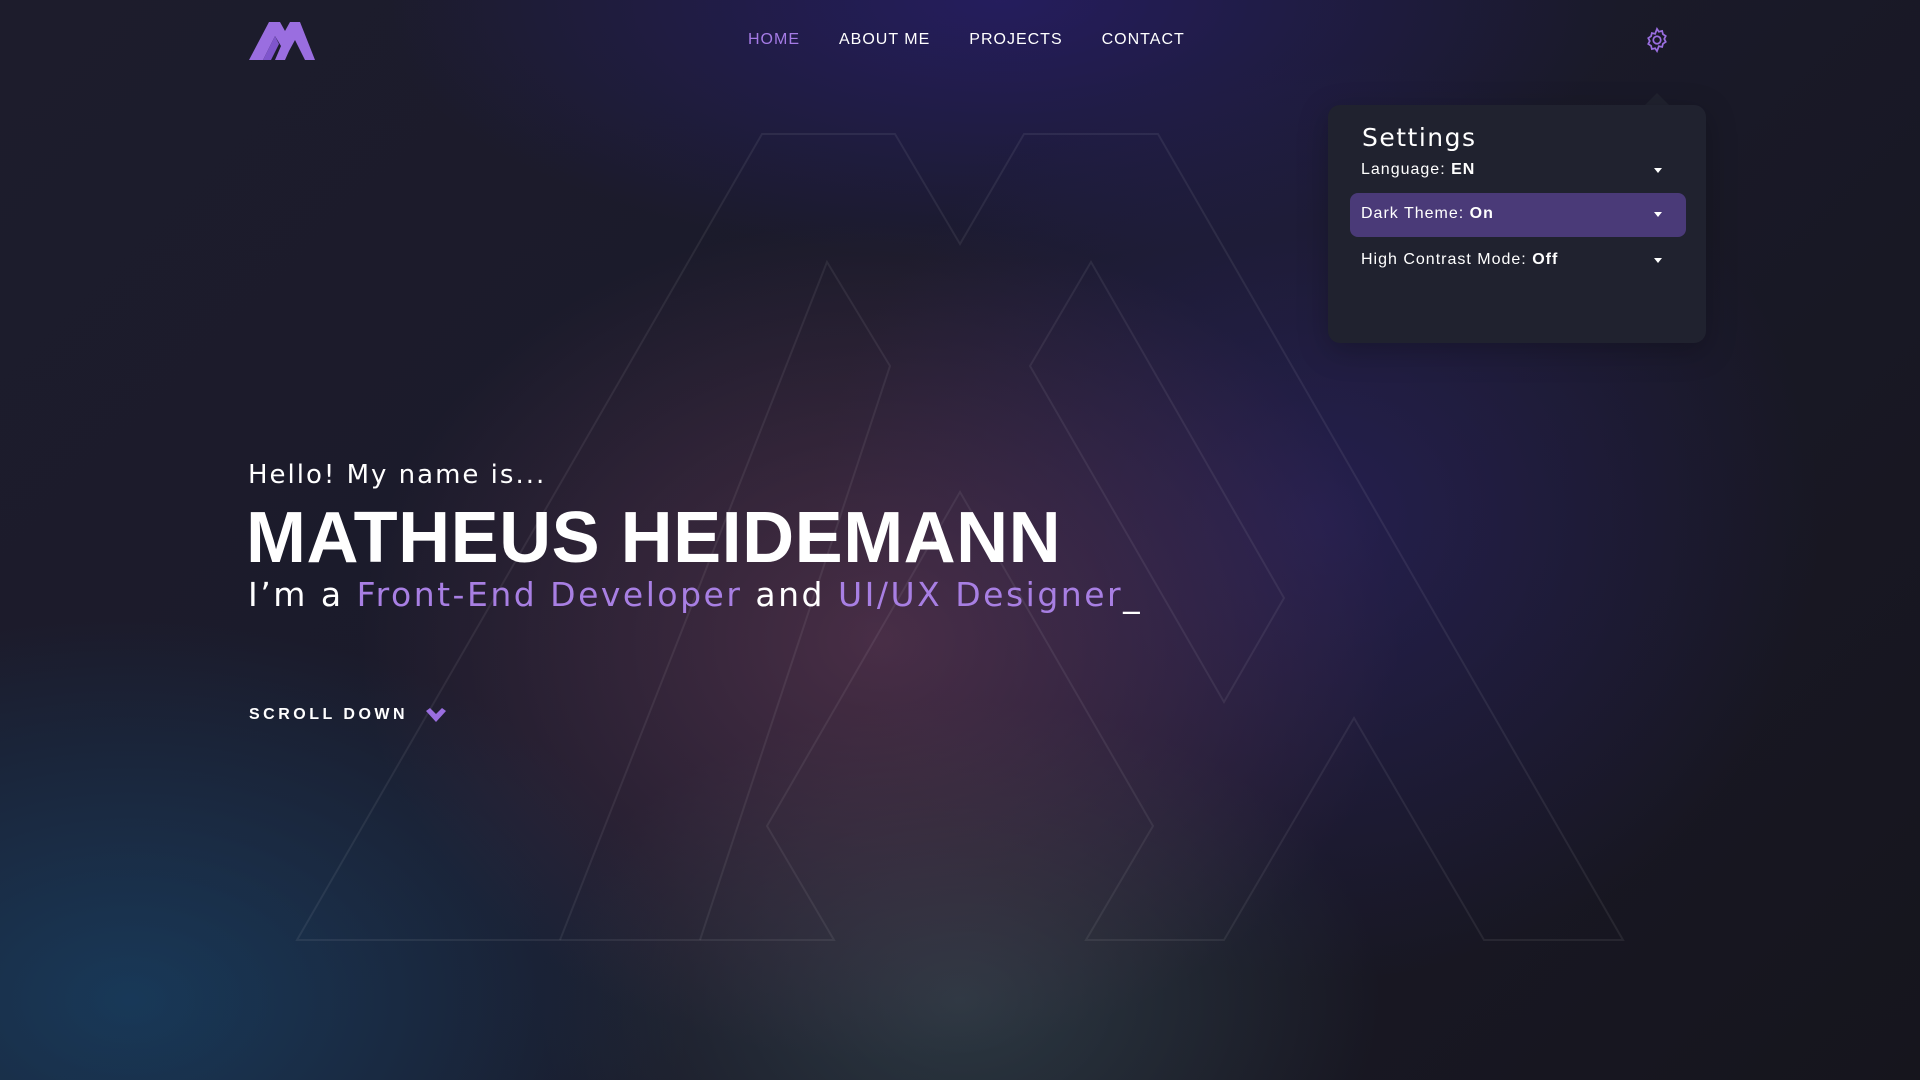 This screenshot has width=1920, height=1080. What do you see at coordinates (282, 40) in the screenshot?
I see `m-monogram-logo-icon` at bounding box center [282, 40].